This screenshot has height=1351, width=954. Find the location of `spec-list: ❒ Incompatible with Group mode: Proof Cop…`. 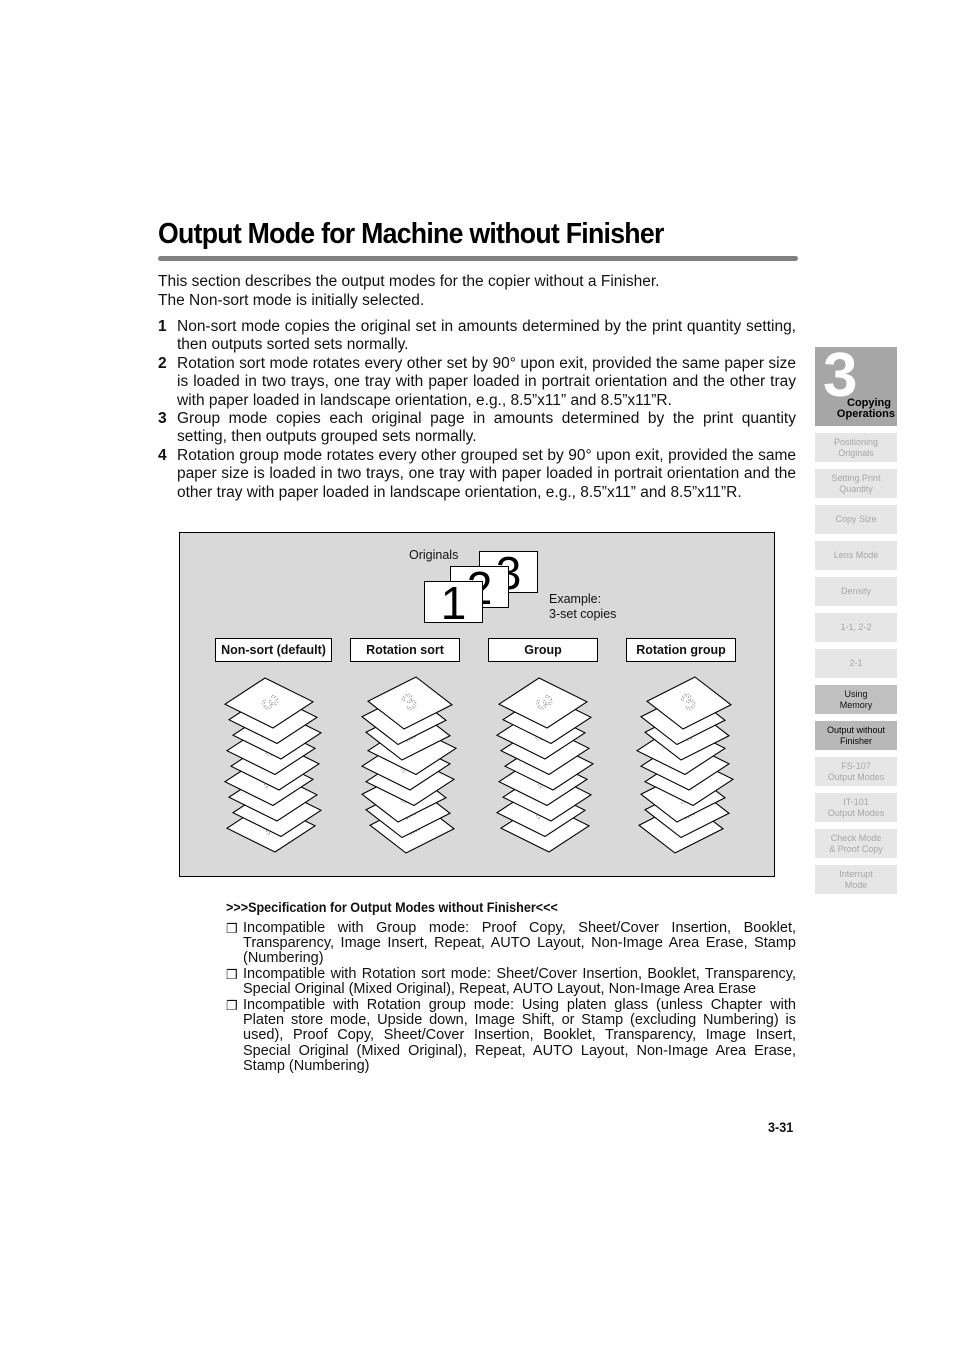

spec-list: ❒ Incompatible with Group mode: Proof Cop… is located at coordinates (511, 997).